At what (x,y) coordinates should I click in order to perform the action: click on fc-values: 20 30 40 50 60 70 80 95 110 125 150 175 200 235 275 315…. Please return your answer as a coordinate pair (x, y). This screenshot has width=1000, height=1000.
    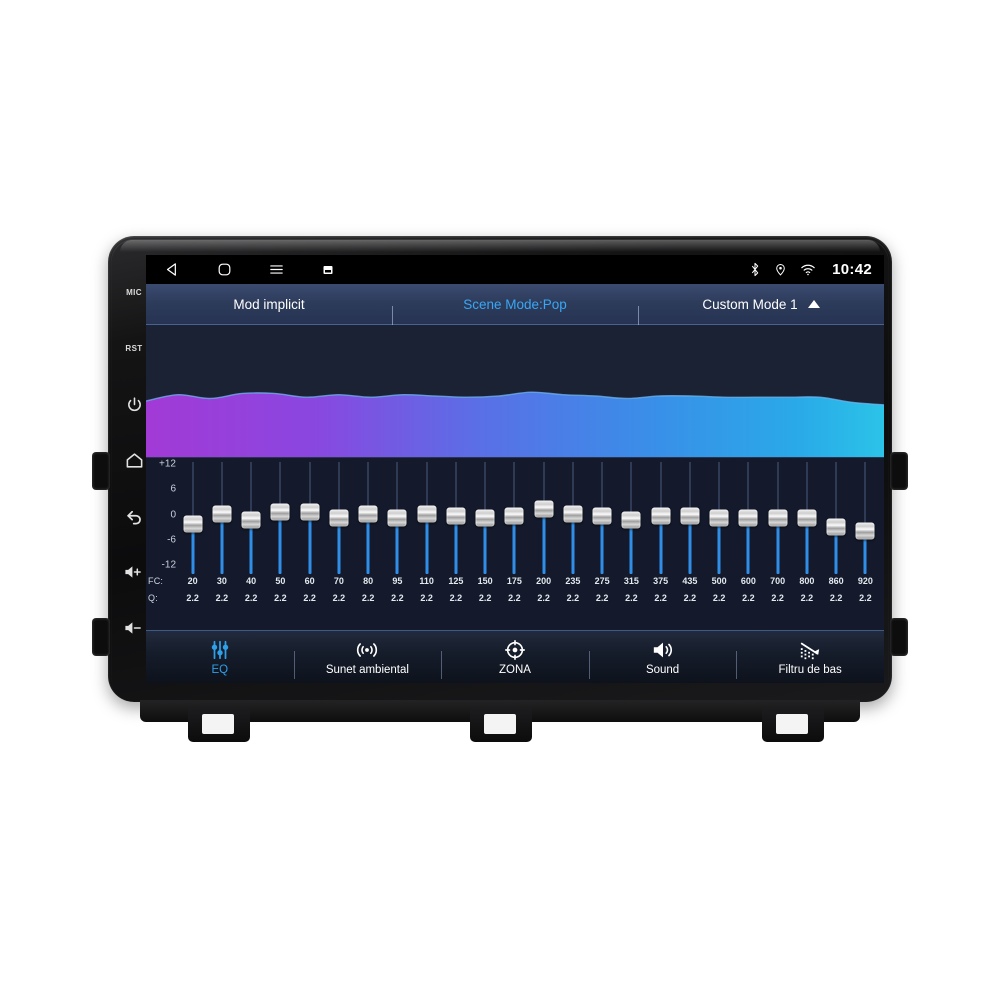
    Looking at the image, I should click on (529, 581).